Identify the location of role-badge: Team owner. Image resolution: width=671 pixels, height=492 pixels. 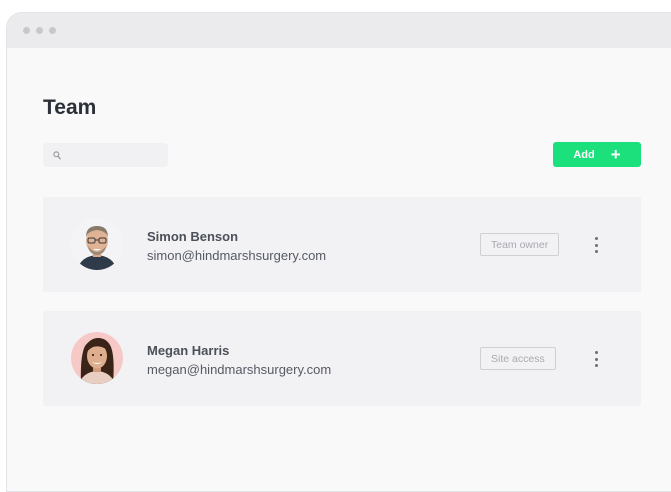
(520, 244).